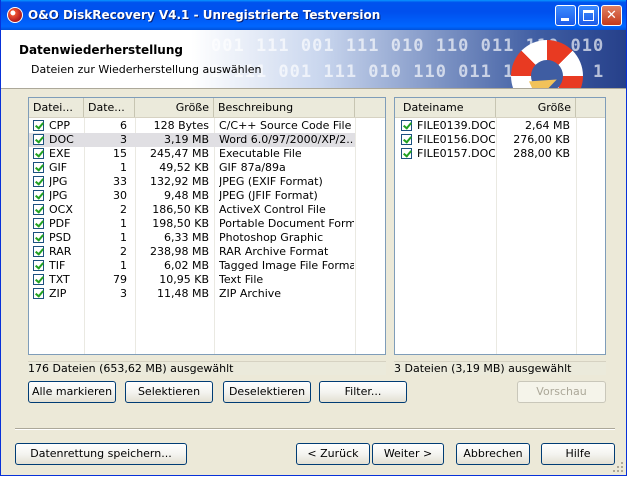 The width and height of the screenshot is (627, 477). I want to click on deselect-button: Deselektieren, so click(267, 392).